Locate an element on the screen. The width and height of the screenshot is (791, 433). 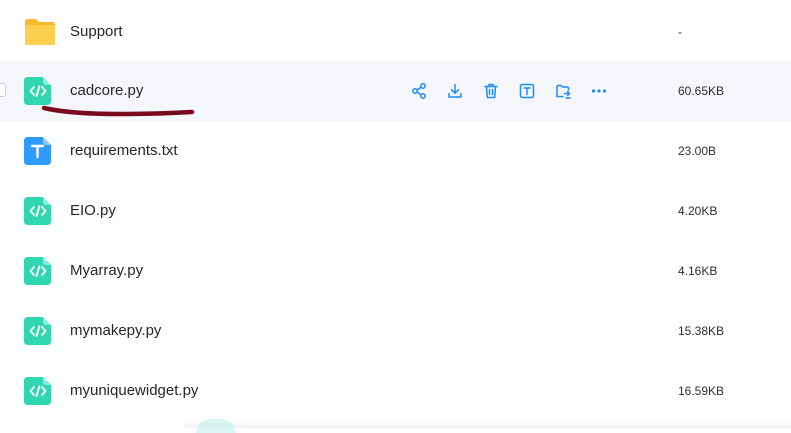
file-name: Support is located at coordinates (96, 32).